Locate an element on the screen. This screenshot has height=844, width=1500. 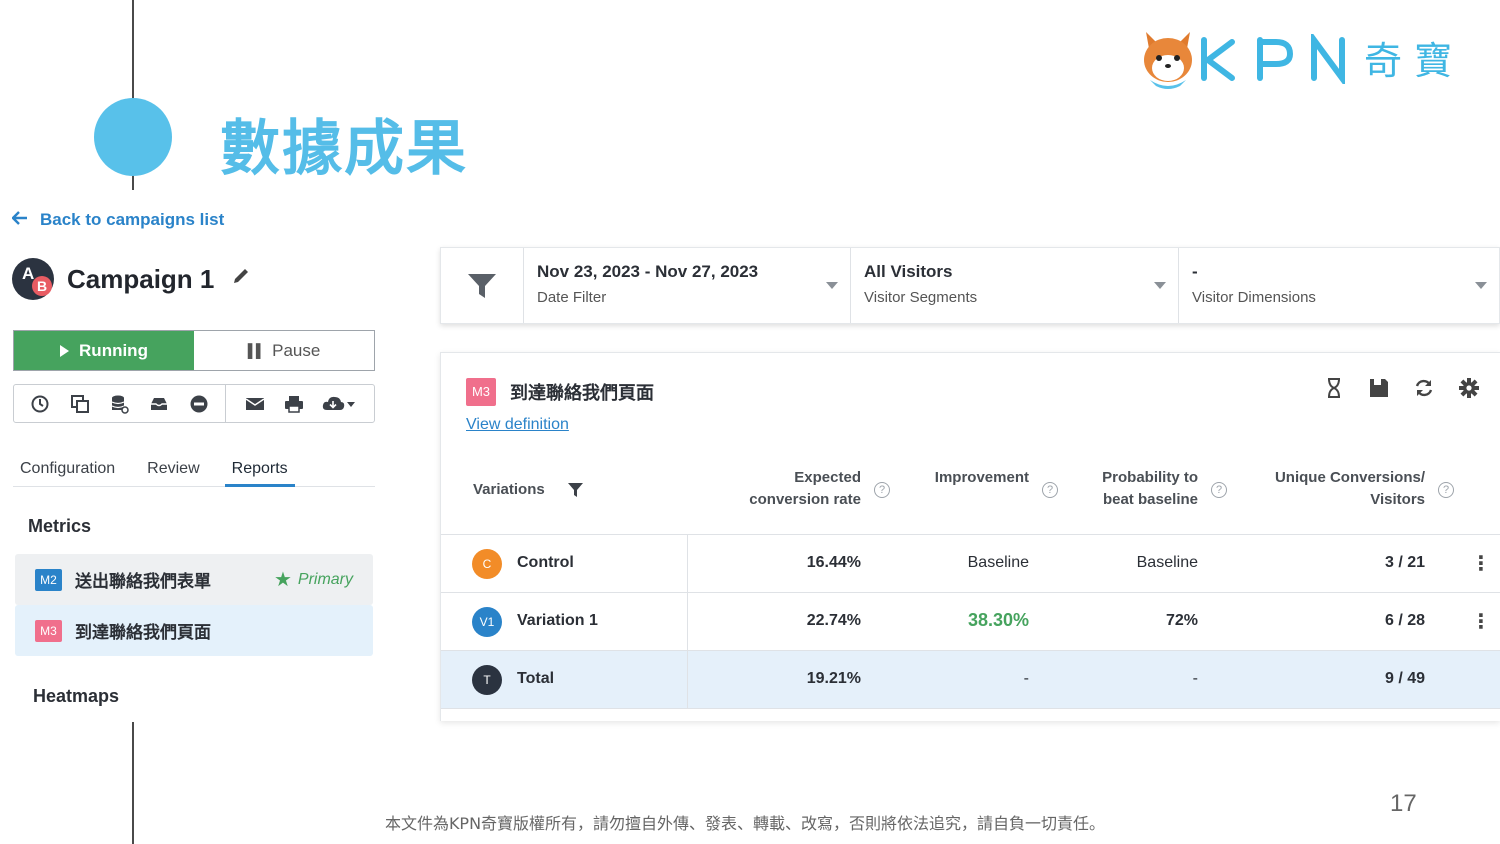
campaign-toolbar is located at coordinates (194, 403).